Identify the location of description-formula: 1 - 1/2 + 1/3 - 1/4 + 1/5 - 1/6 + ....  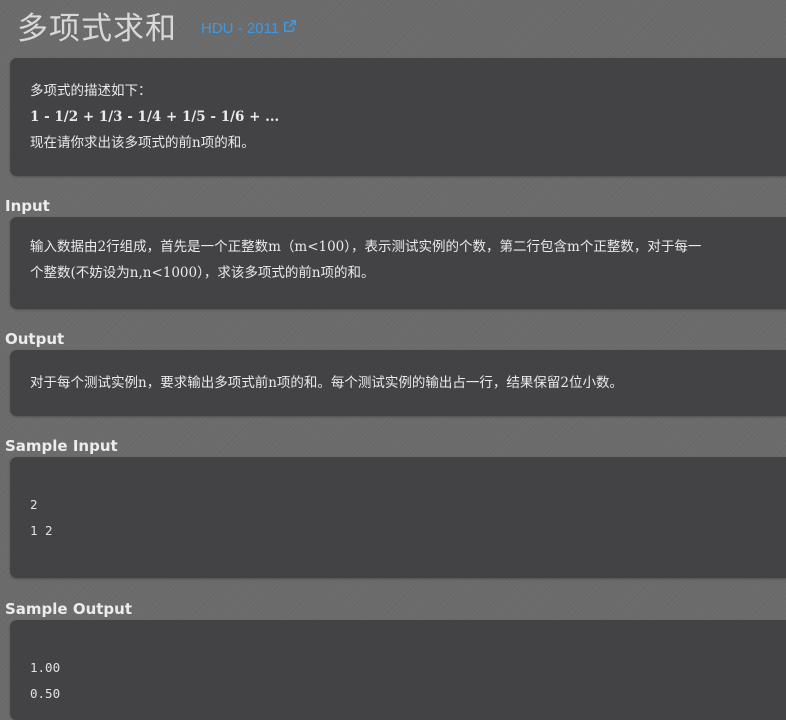
(155, 117).